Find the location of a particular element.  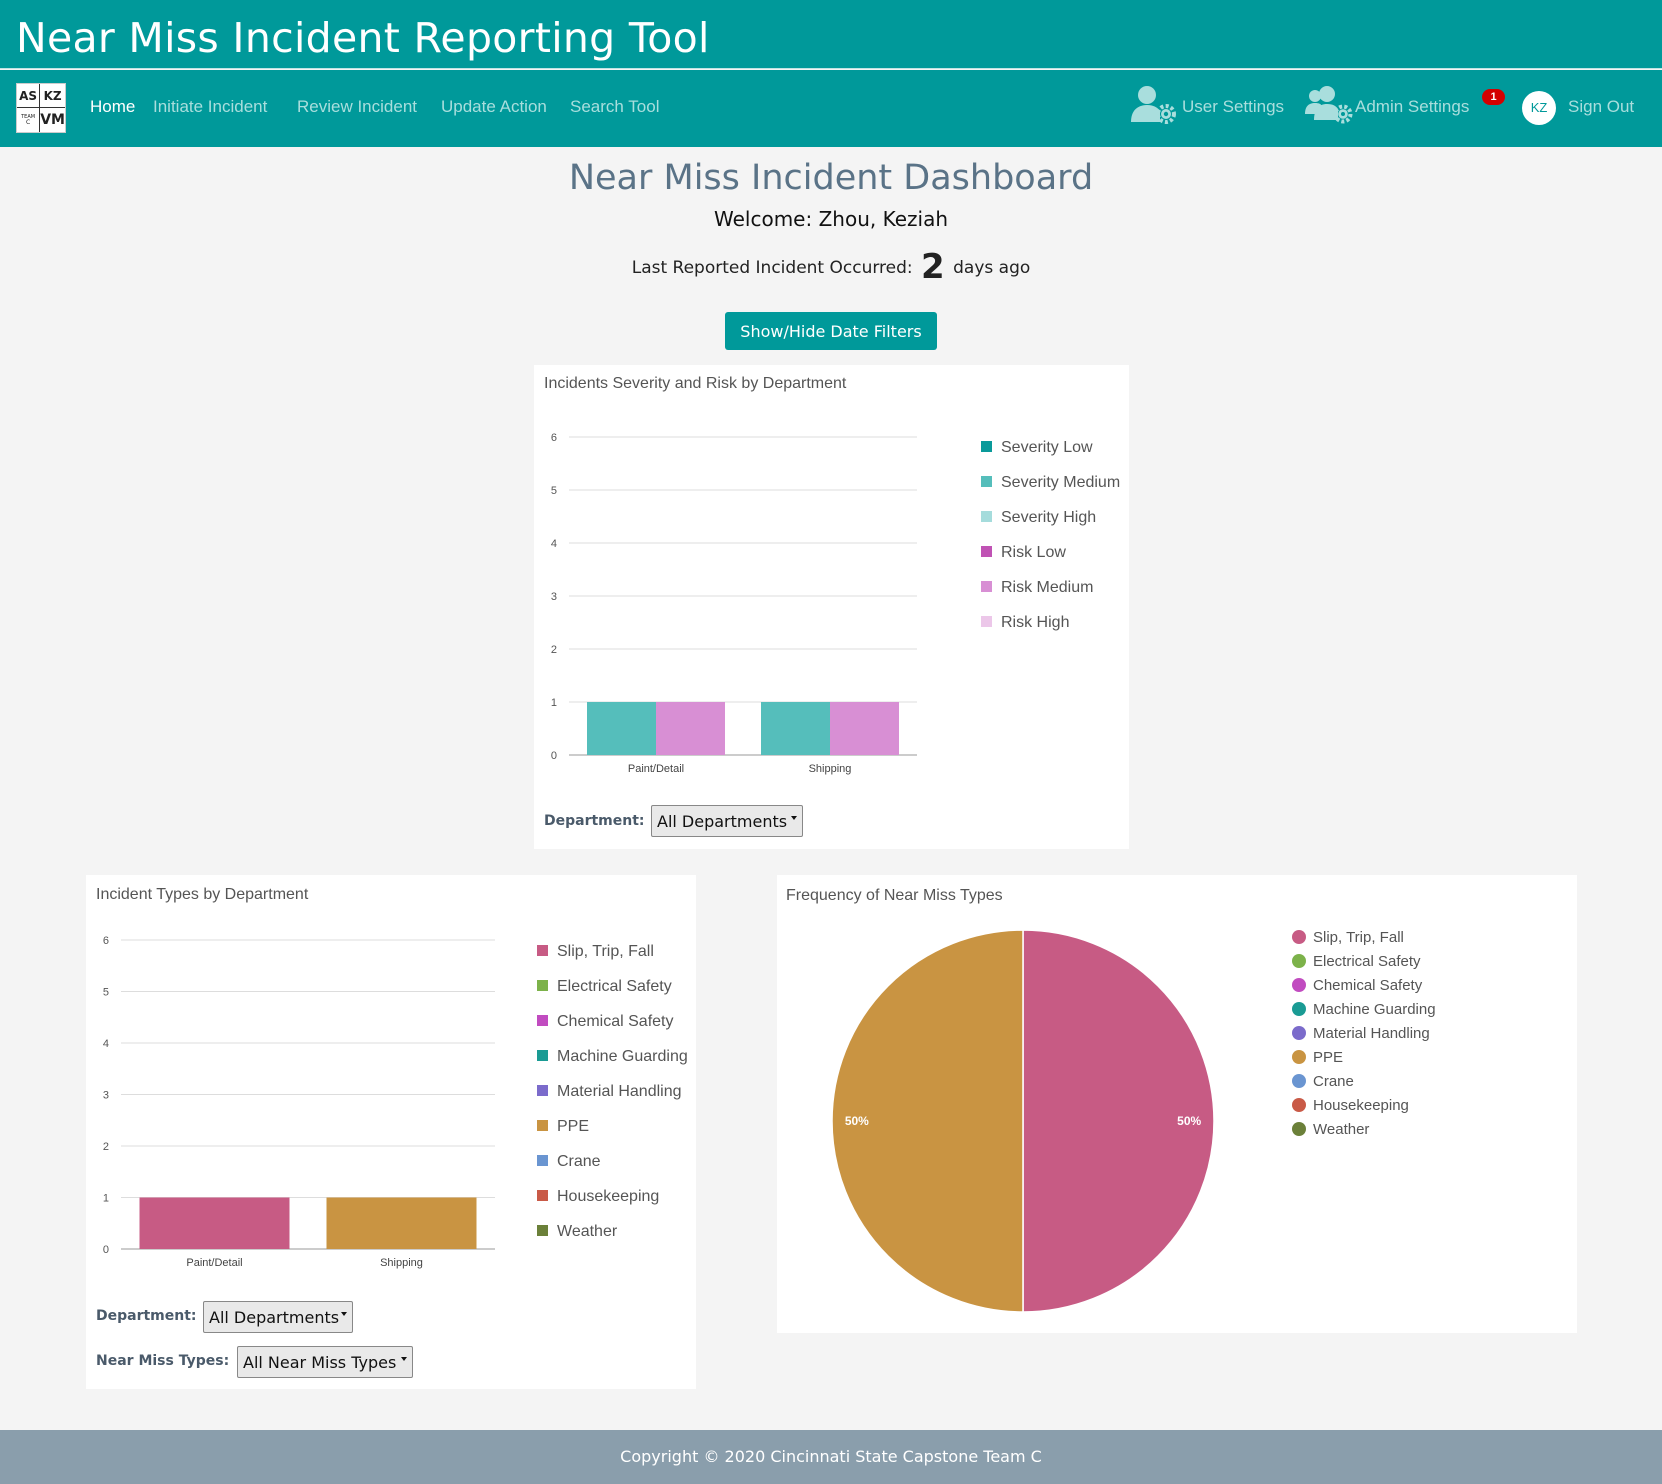

logo-cell-team: TEAM C is located at coordinates (29, 120).